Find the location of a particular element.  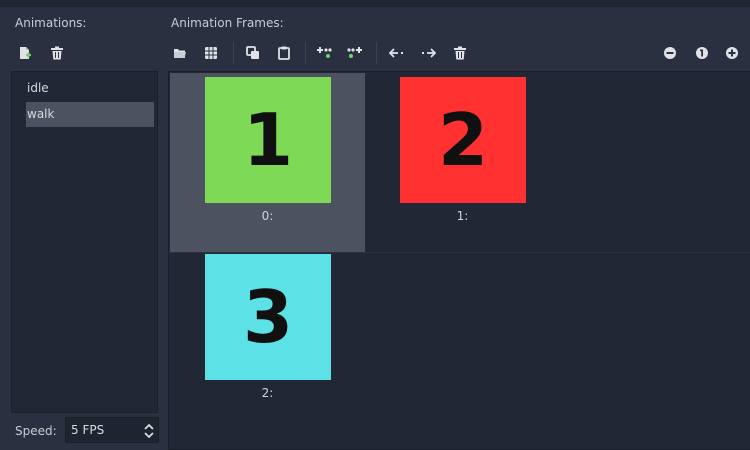

zoom-reset-button is located at coordinates (702, 53).